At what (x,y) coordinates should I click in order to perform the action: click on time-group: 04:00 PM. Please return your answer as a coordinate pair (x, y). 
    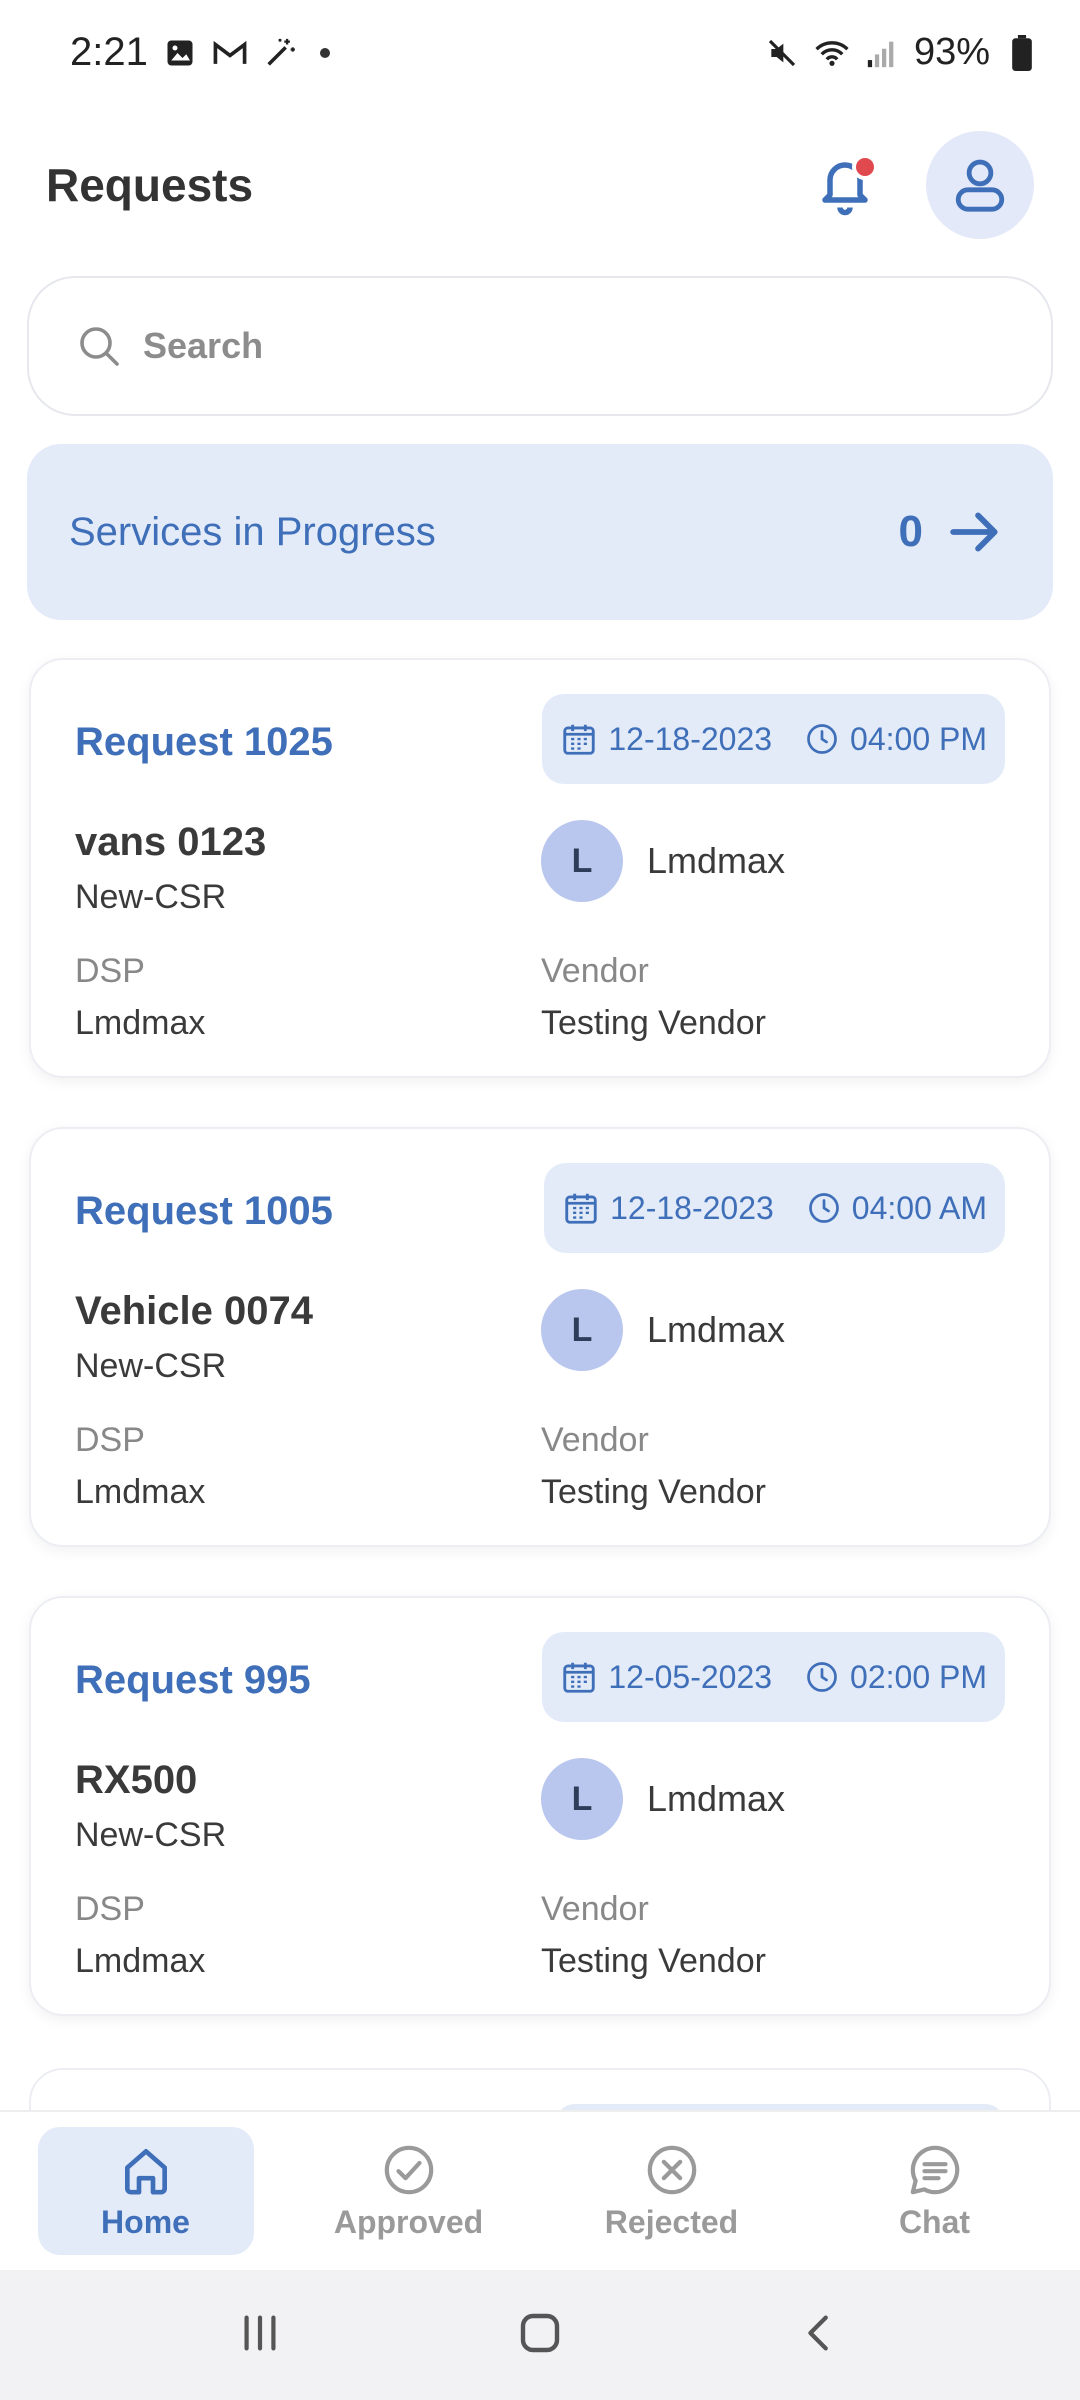
    Looking at the image, I should click on (895, 739).